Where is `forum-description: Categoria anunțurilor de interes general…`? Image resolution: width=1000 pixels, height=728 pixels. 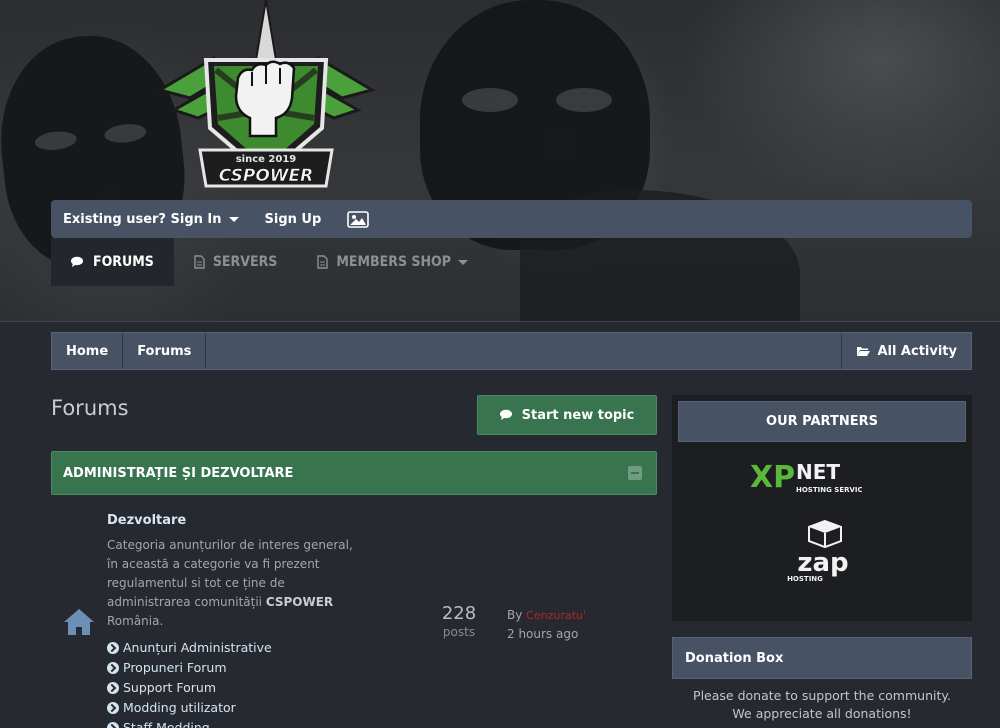
forum-description: Categoria anunțurilor de interes general… is located at coordinates (230, 583).